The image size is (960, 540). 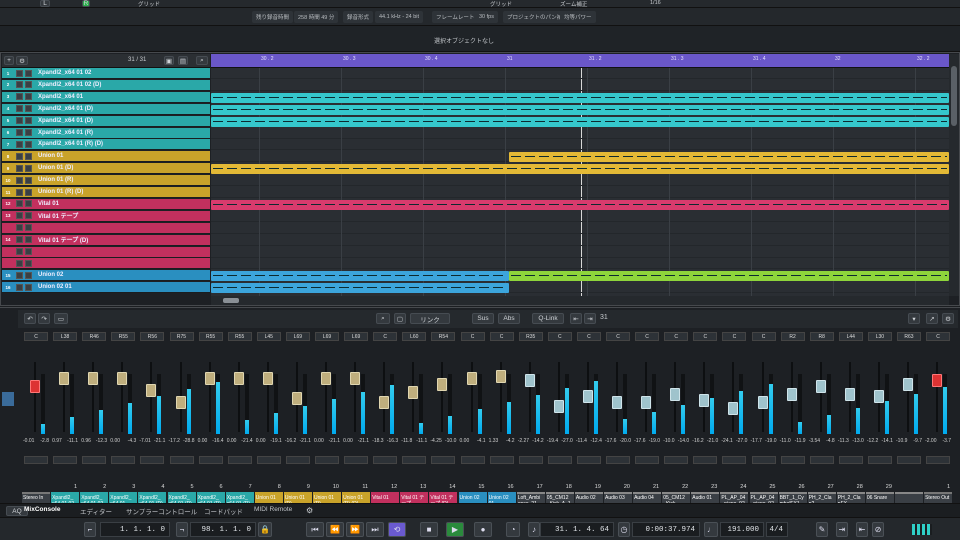 I want to click on pan-knob: L45, so click(x=268, y=336).